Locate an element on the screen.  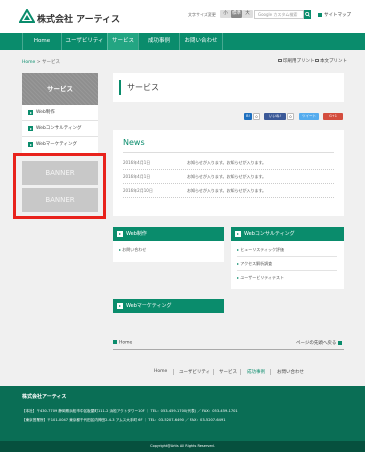
footer-nav-contact: お問い合わせ is located at coordinates (290, 372).